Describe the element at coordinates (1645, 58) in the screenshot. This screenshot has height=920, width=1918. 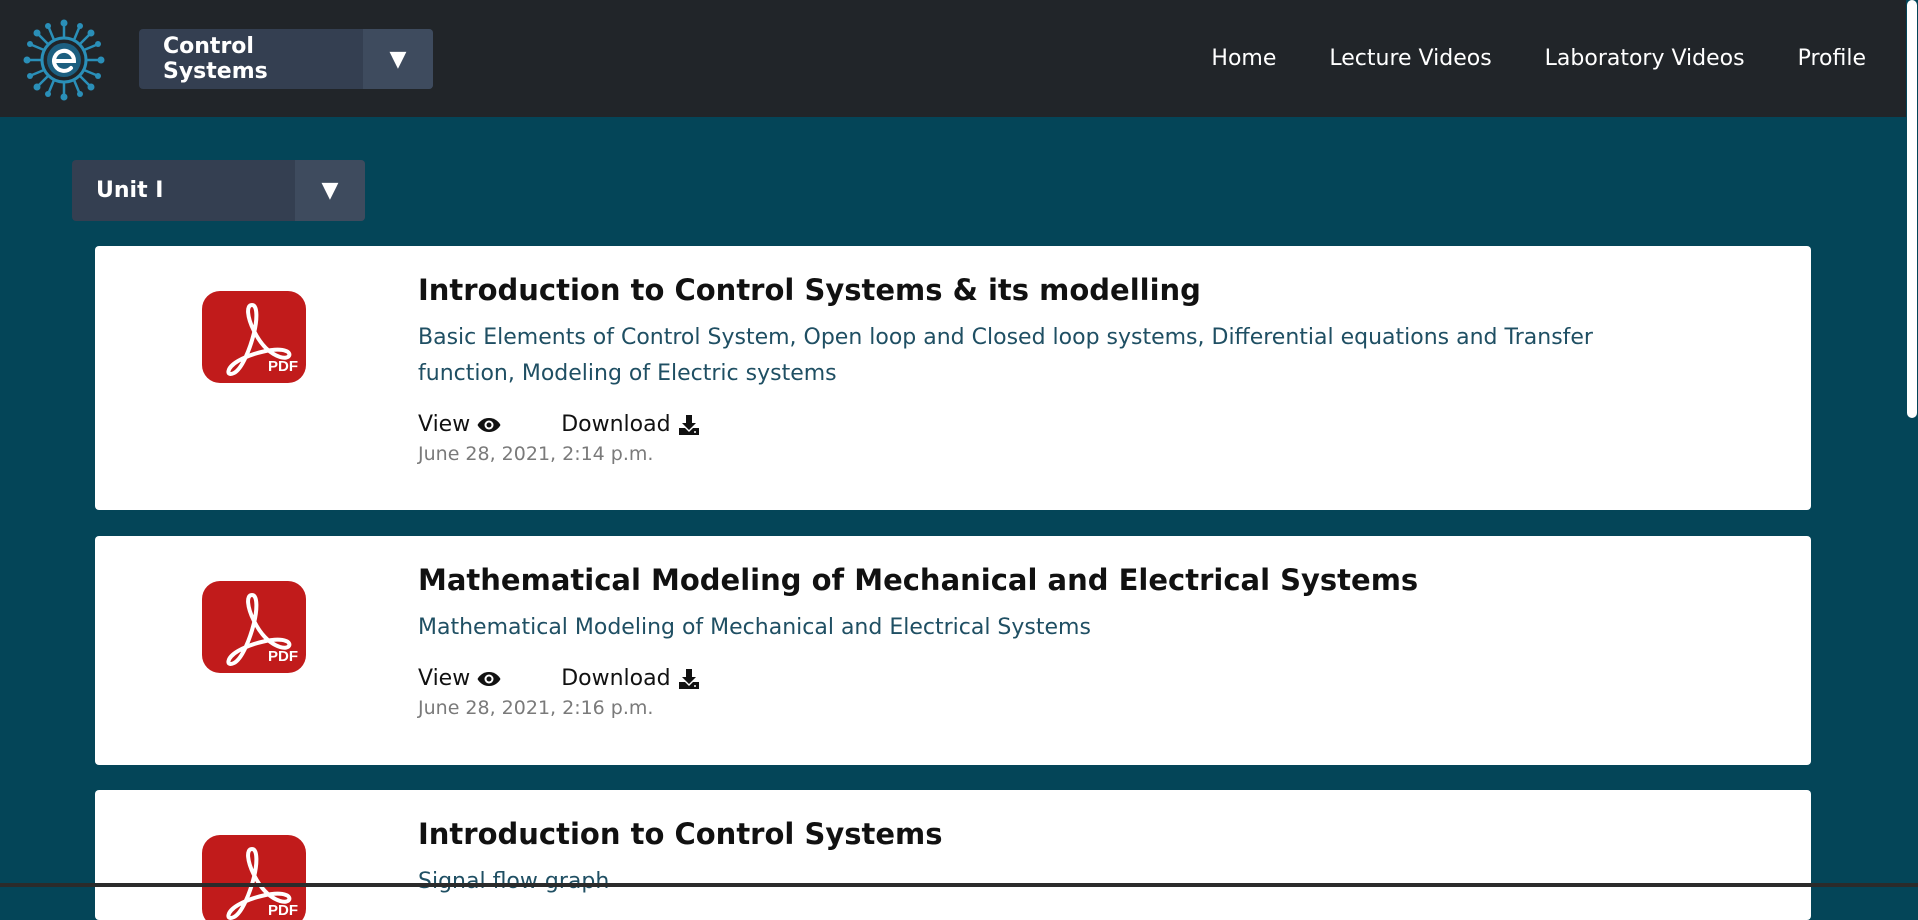
I see `nav-laboratory-videos-link: Laboratory Videos` at that location.